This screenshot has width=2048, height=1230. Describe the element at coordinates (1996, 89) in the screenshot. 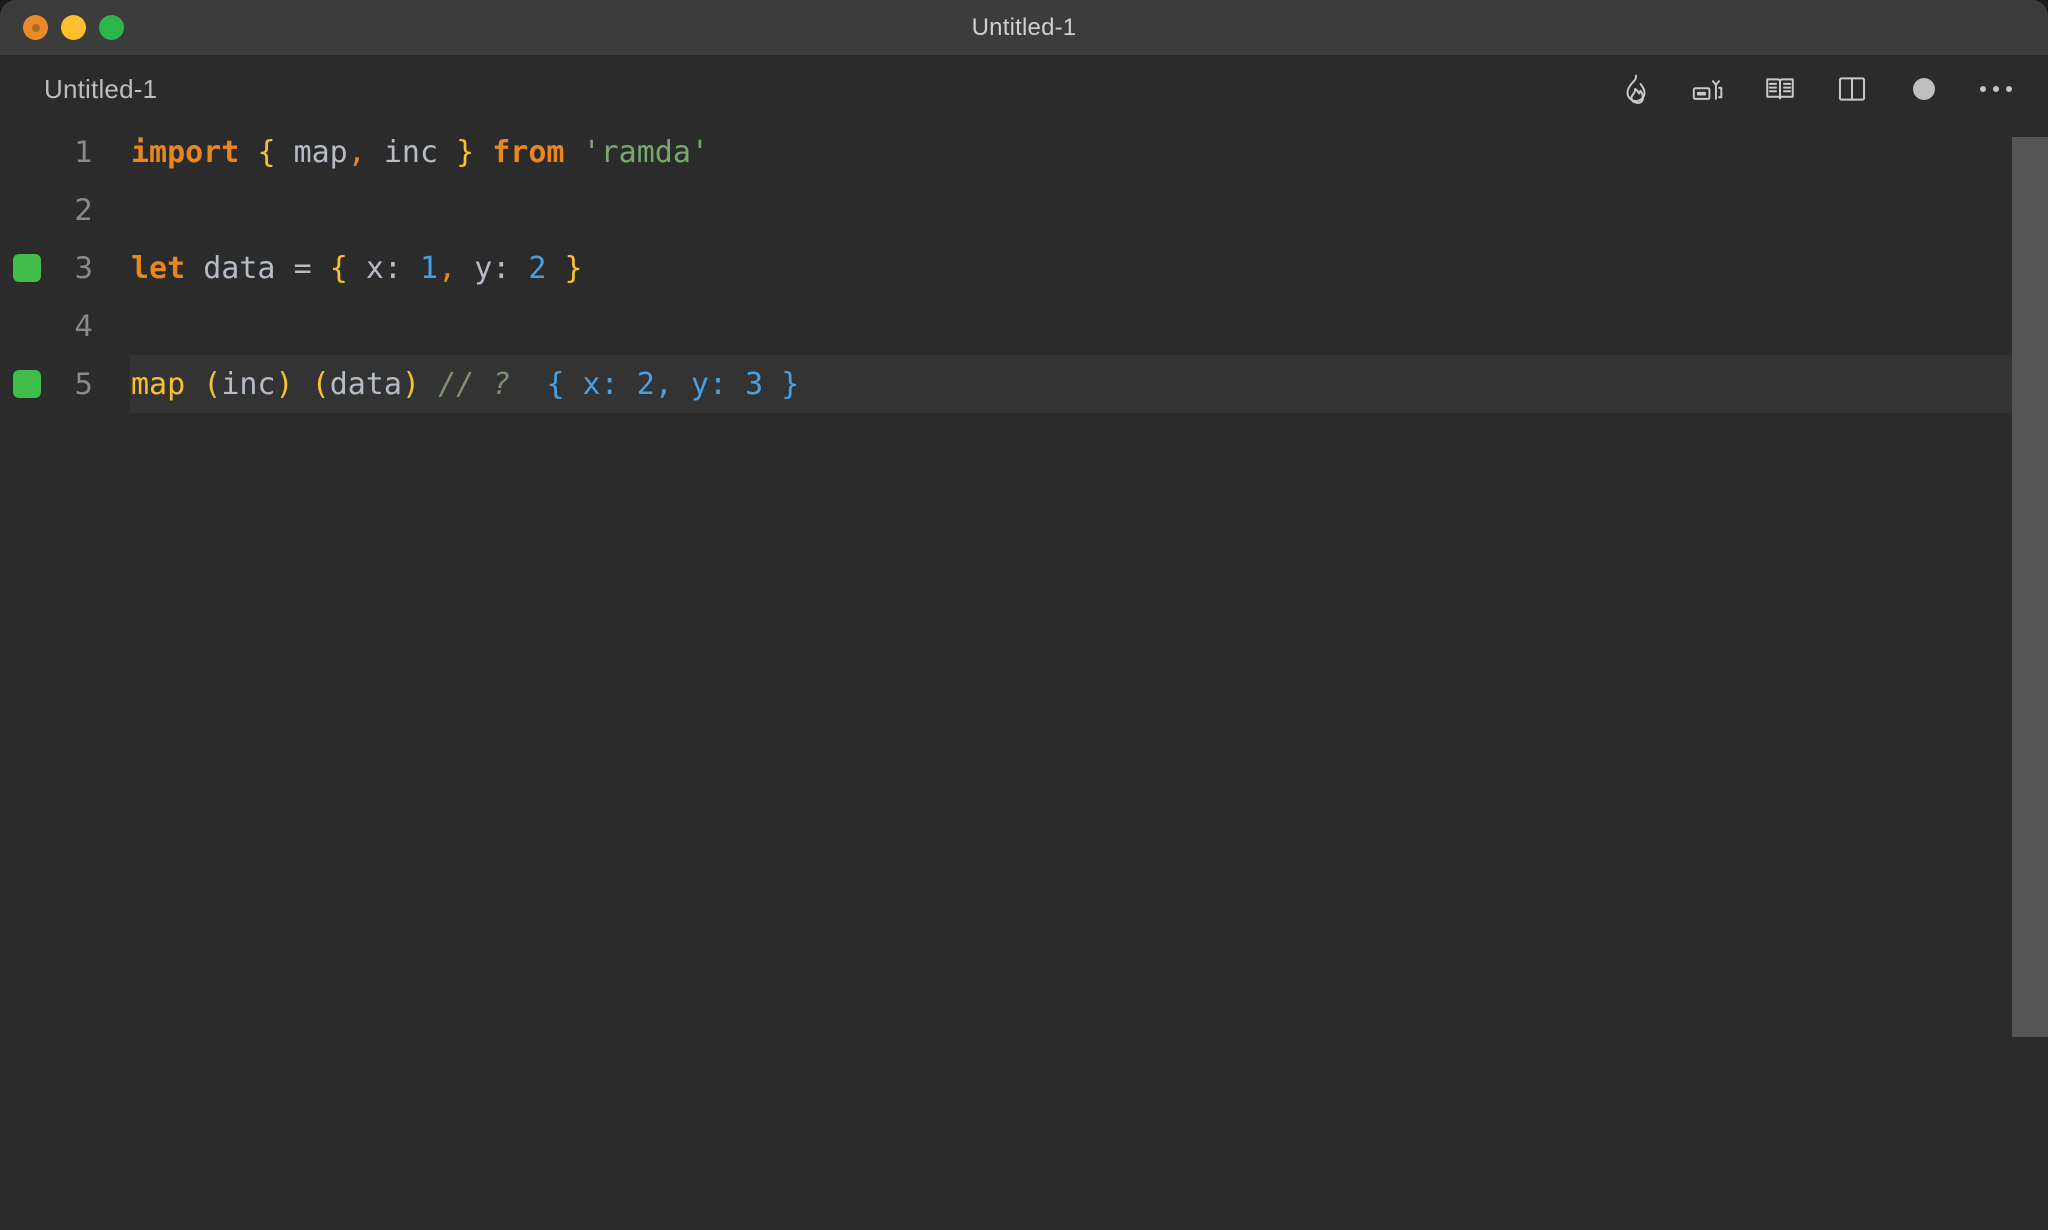

I see `ellipsis-icon` at that location.